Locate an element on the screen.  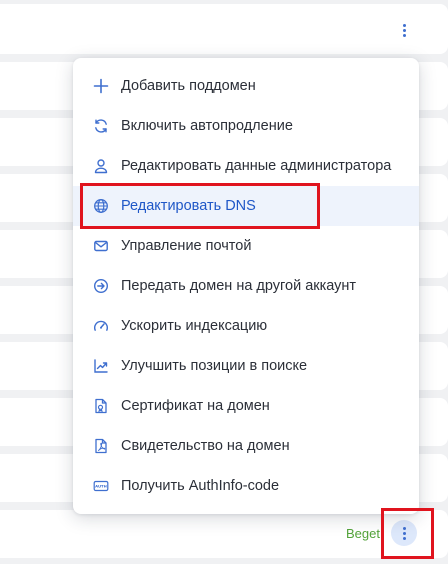
menu-item-label: Передать домен на другой аккаунт is located at coordinates (239, 286).